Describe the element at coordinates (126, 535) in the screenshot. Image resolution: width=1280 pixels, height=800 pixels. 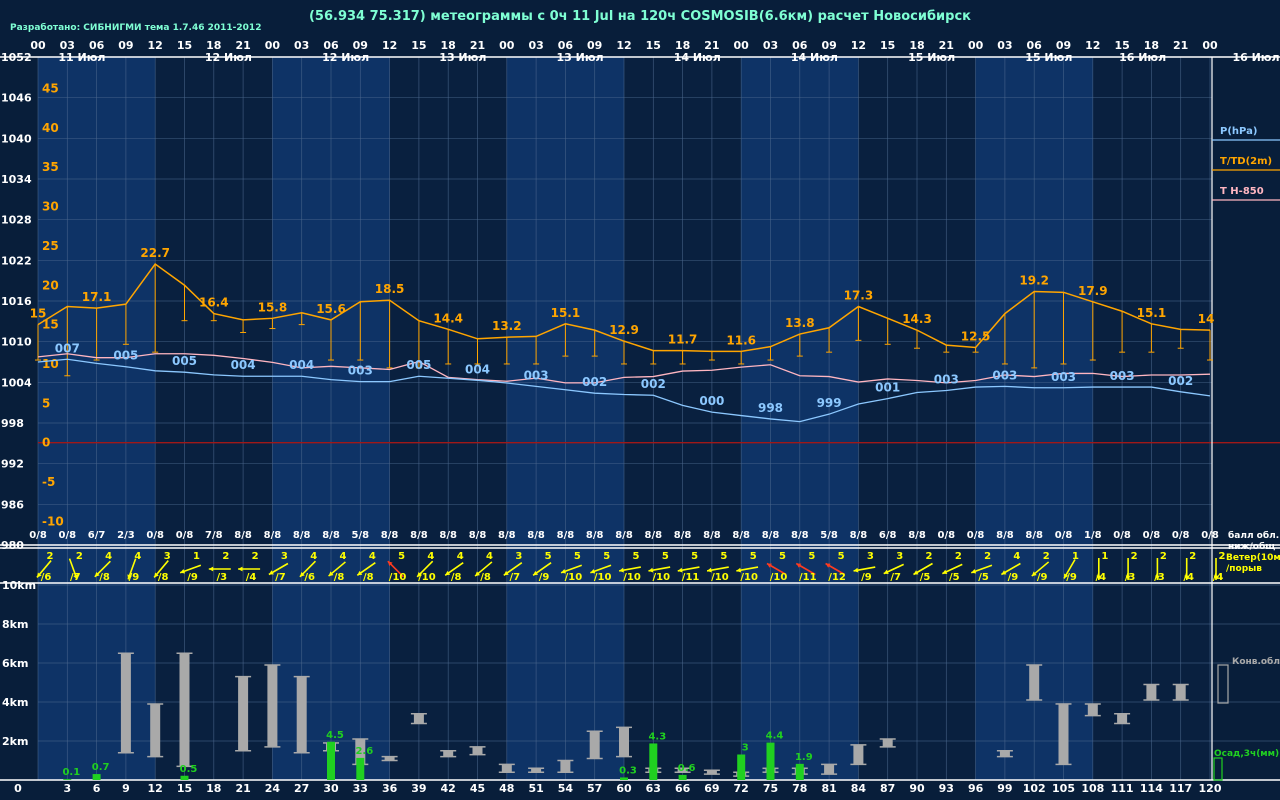
I see `cloud-cover-label: 2/3` at that location.